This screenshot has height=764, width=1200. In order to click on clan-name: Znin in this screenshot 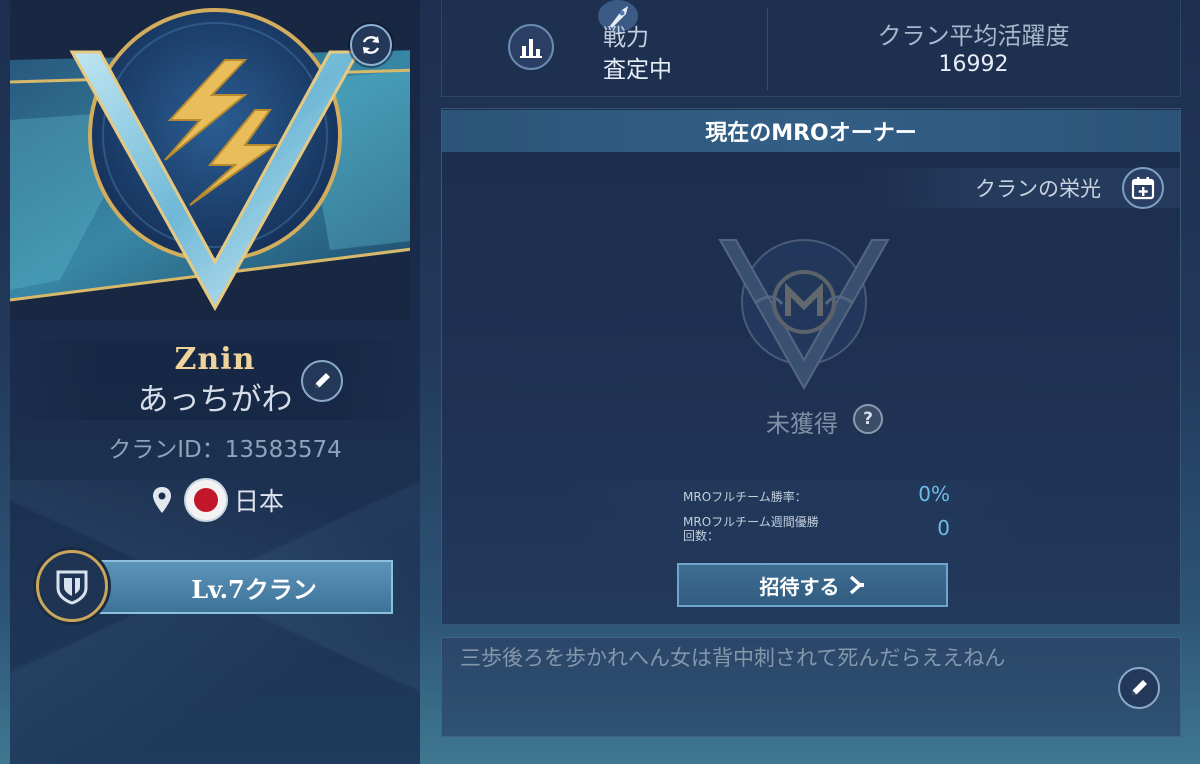, I will do `click(215, 359)`.